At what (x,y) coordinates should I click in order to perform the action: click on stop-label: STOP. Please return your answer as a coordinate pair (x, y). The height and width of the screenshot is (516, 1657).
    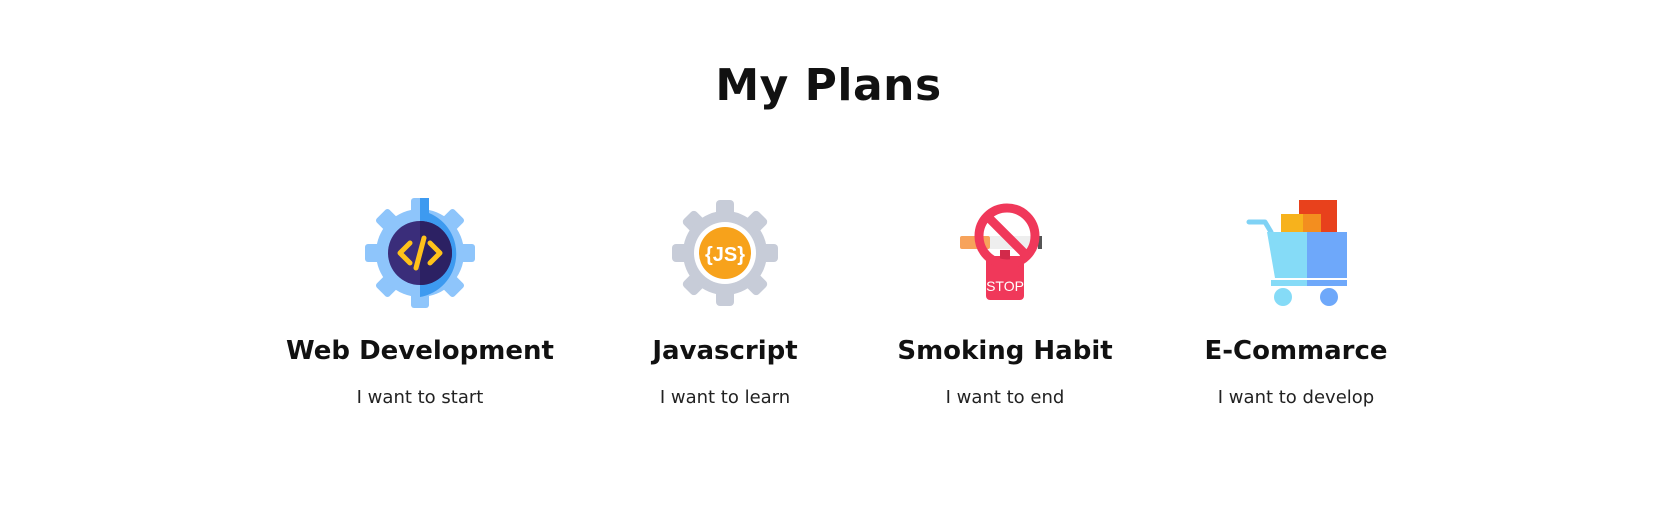
    Looking at the image, I should click on (1005, 286).